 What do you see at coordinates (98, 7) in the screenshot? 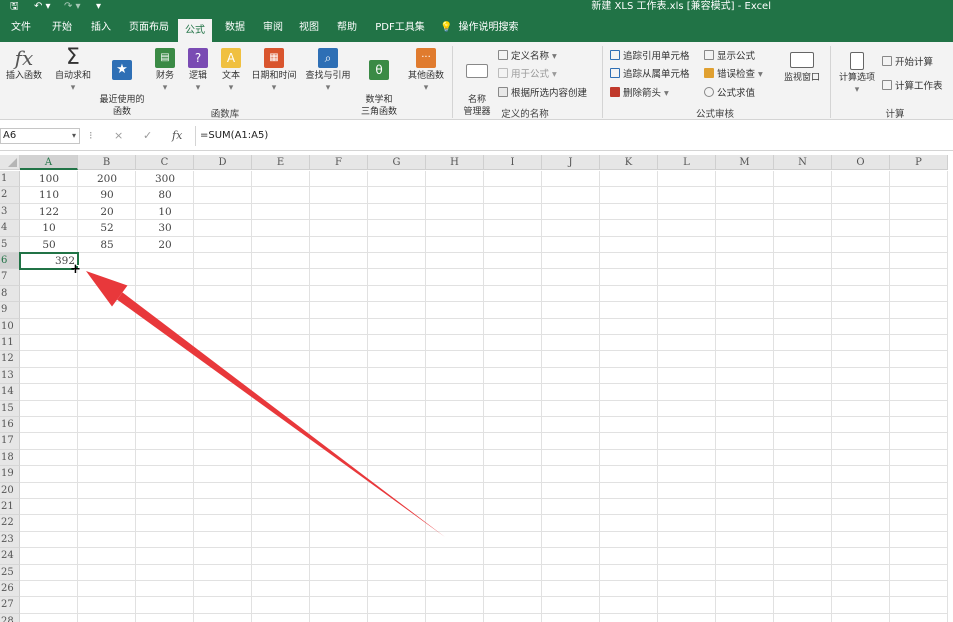
I see `customize-toolbar-icon: ▾` at bounding box center [98, 7].